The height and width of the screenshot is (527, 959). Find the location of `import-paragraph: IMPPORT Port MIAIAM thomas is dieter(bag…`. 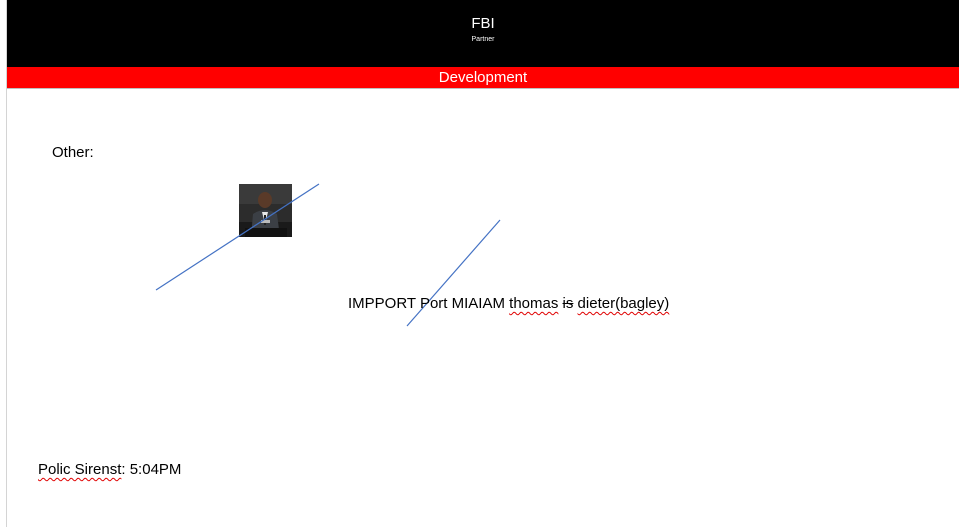

import-paragraph: IMPPORT Port MIAIAM thomas is dieter(bag… is located at coordinates (508, 304).